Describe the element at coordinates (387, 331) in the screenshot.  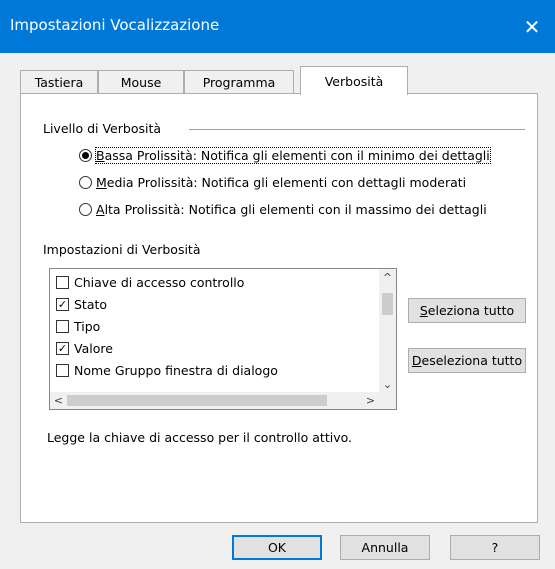
I see `vertical-scrollbar: ^ ⌄` at that location.